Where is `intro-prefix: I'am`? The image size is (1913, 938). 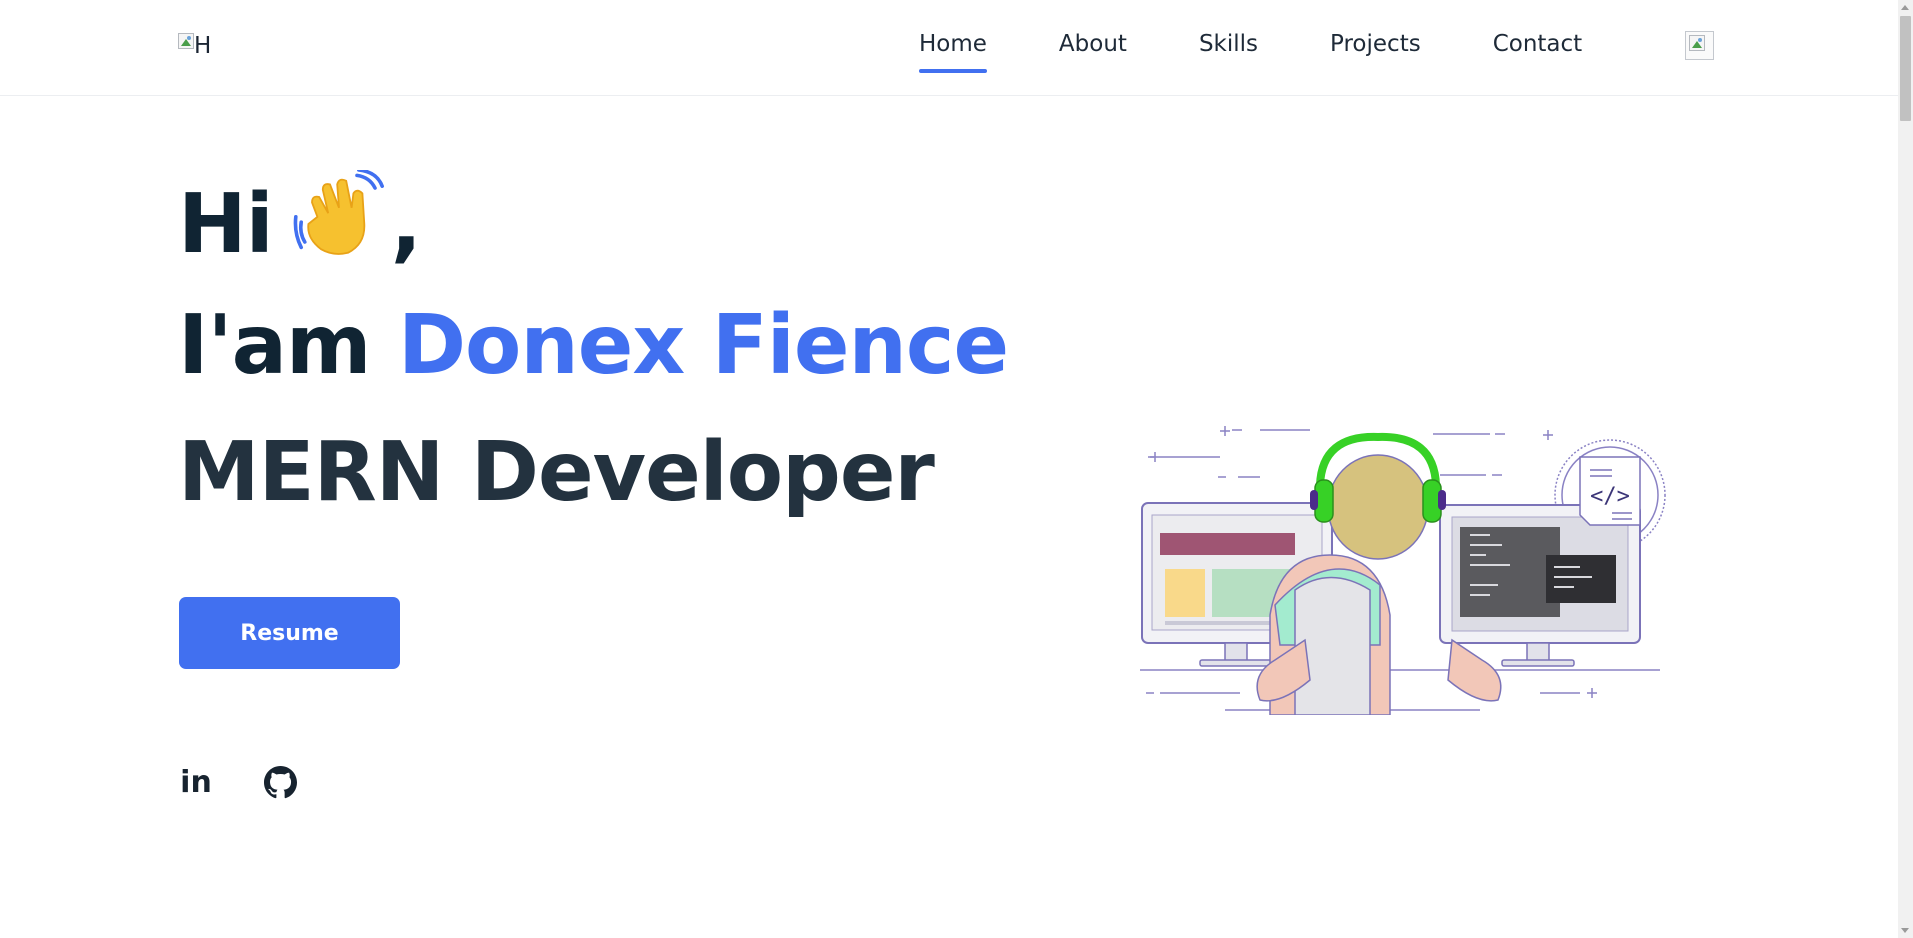 intro-prefix: I'am is located at coordinates (288, 345).